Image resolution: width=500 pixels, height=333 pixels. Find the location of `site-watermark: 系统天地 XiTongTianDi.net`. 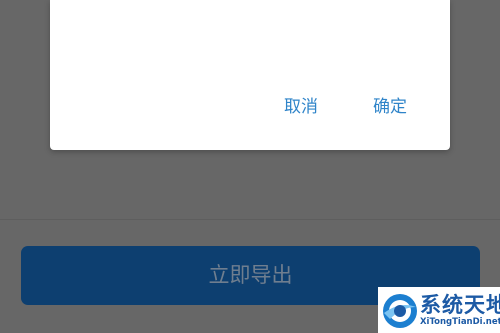

site-watermark: 系统天地 XiTongTianDi.net is located at coordinates (439, 310).